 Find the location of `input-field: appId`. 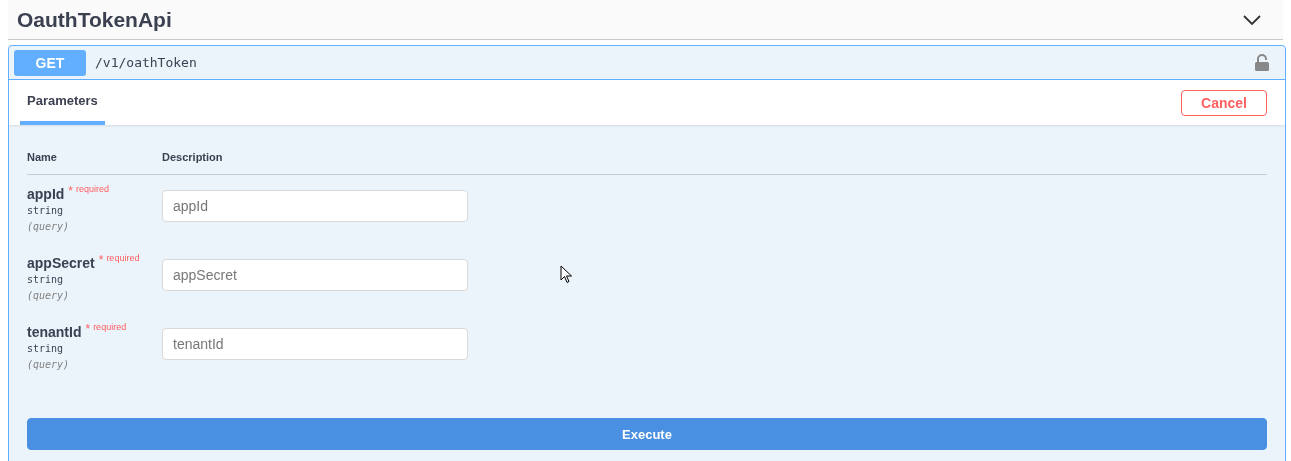

input-field: appId is located at coordinates (315, 206).